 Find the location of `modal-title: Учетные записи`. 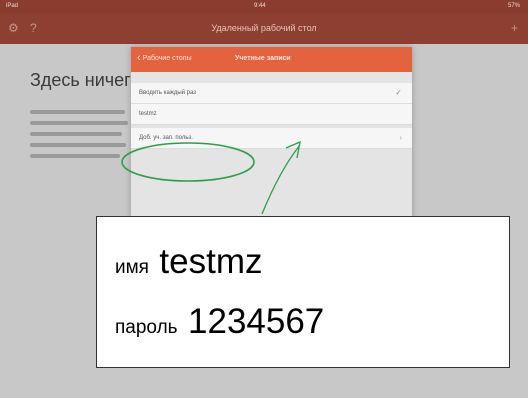

modal-title: Учетные записи is located at coordinates (263, 58).